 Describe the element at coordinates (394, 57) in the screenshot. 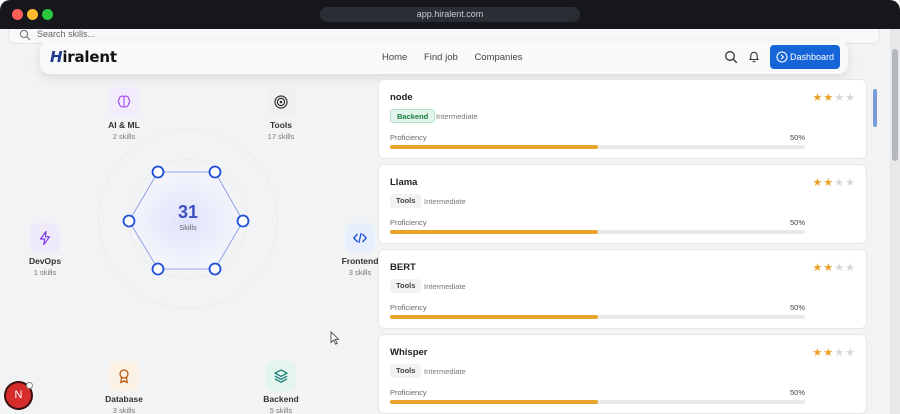

I see `nav-link-home: Home` at that location.